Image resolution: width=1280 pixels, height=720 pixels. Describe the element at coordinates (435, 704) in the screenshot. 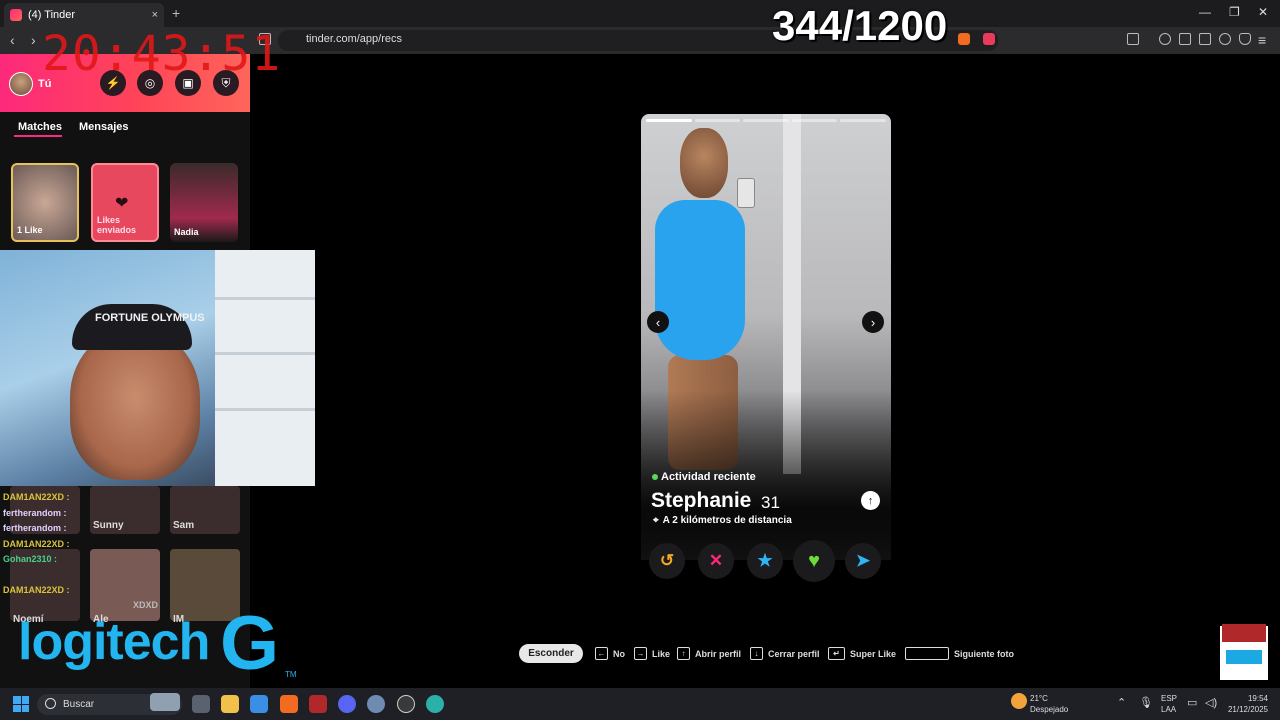

I see `globe-app-icon` at that location.